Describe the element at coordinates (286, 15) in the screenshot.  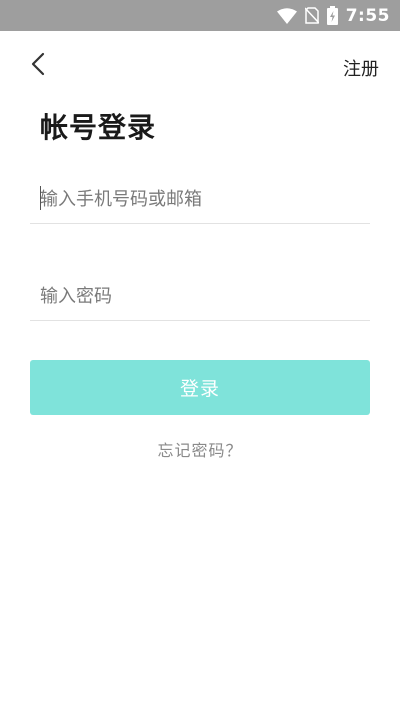
I see `wifi-icon` at that location.